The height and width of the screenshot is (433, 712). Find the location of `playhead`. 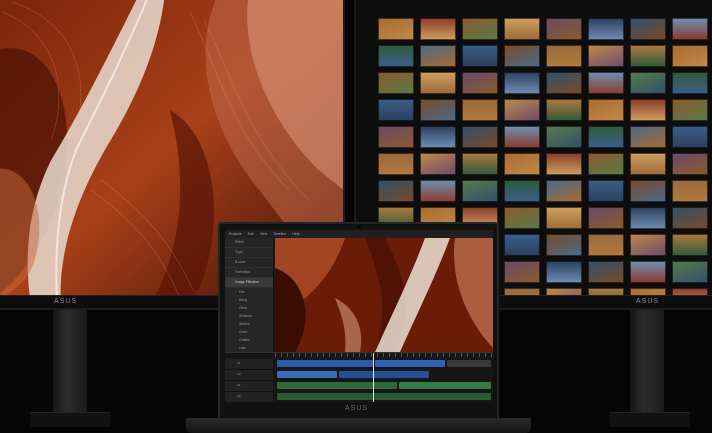

playhead is located at coordinates (374, 377).